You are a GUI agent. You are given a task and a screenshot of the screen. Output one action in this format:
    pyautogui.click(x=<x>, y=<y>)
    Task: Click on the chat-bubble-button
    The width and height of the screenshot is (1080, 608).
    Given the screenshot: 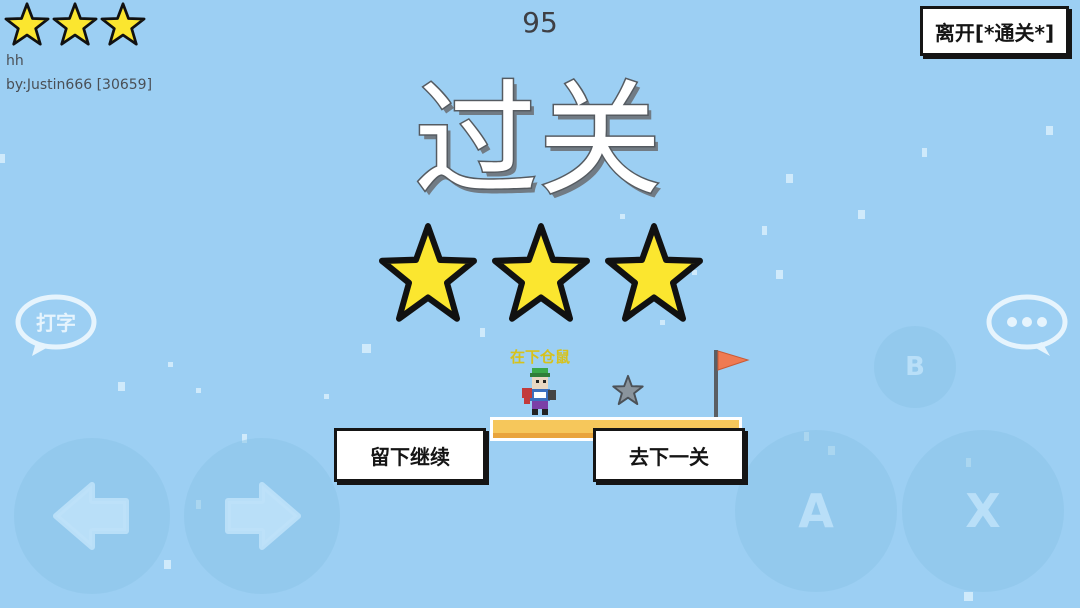 What is the action you would take?
    pyautogui.click(x=1027, y=325)
    